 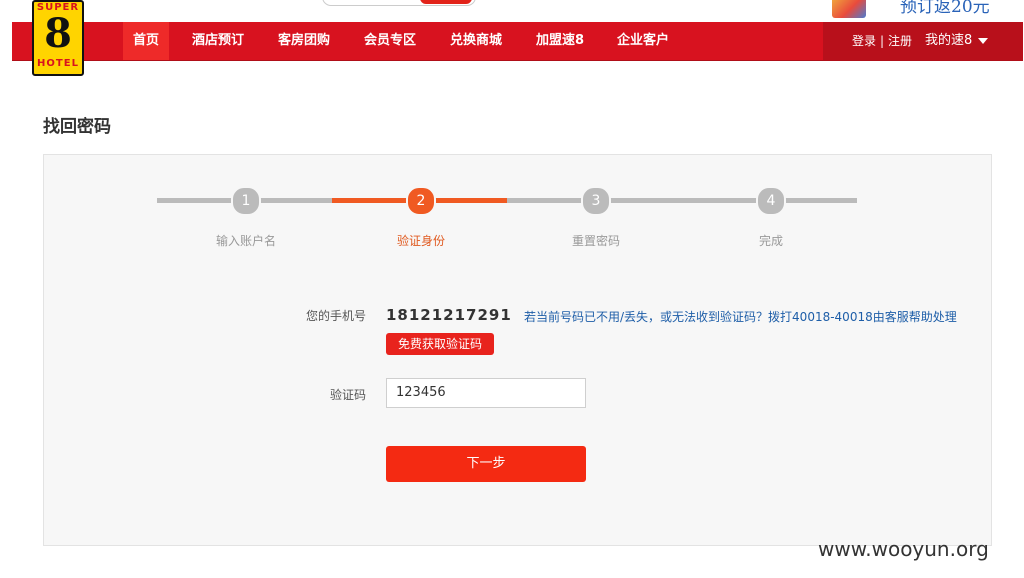 I want to click on promo-image, so click(x=849, y=9).